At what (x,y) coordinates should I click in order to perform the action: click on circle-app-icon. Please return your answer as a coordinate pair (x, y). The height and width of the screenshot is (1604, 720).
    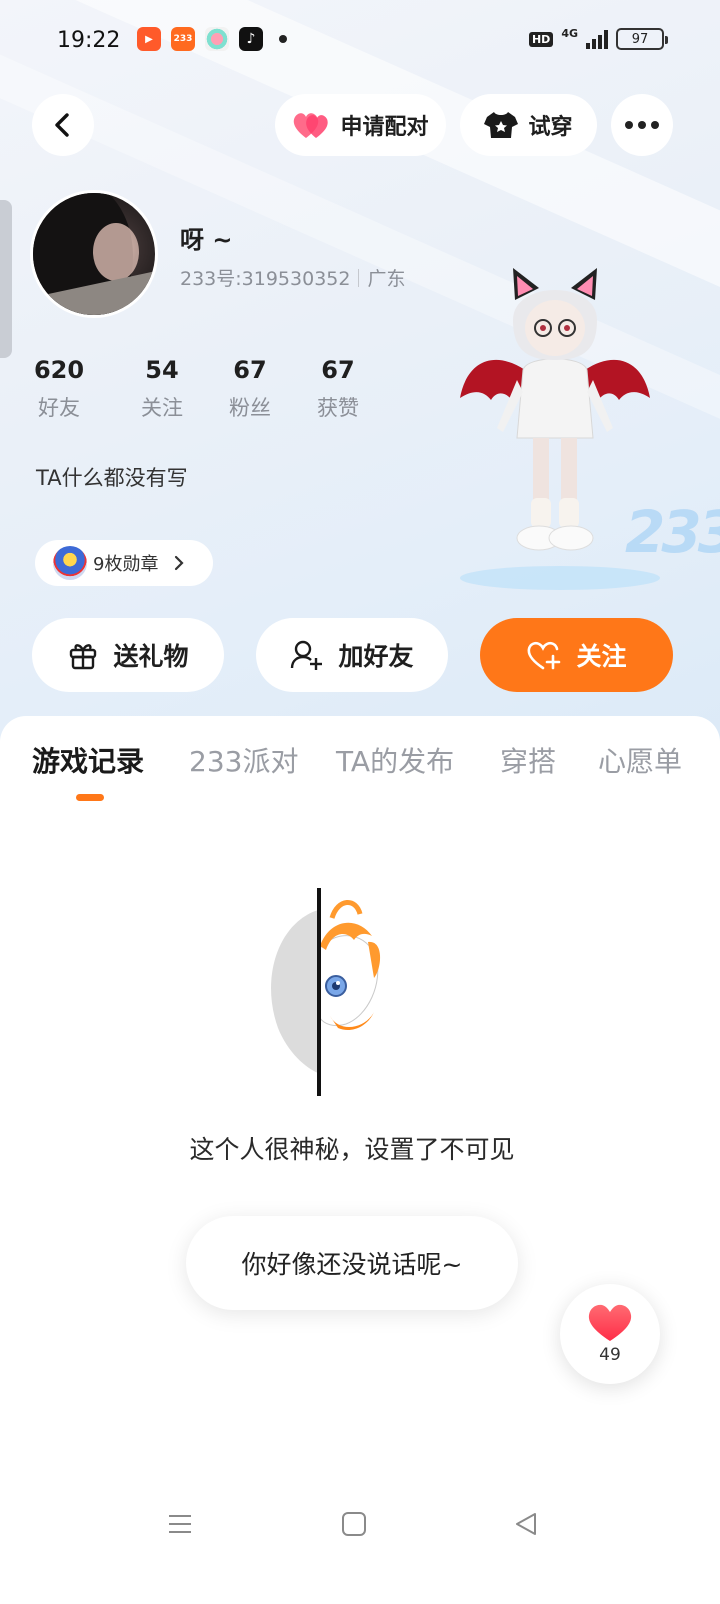
    Looking at the image, I should click on (217, 39).